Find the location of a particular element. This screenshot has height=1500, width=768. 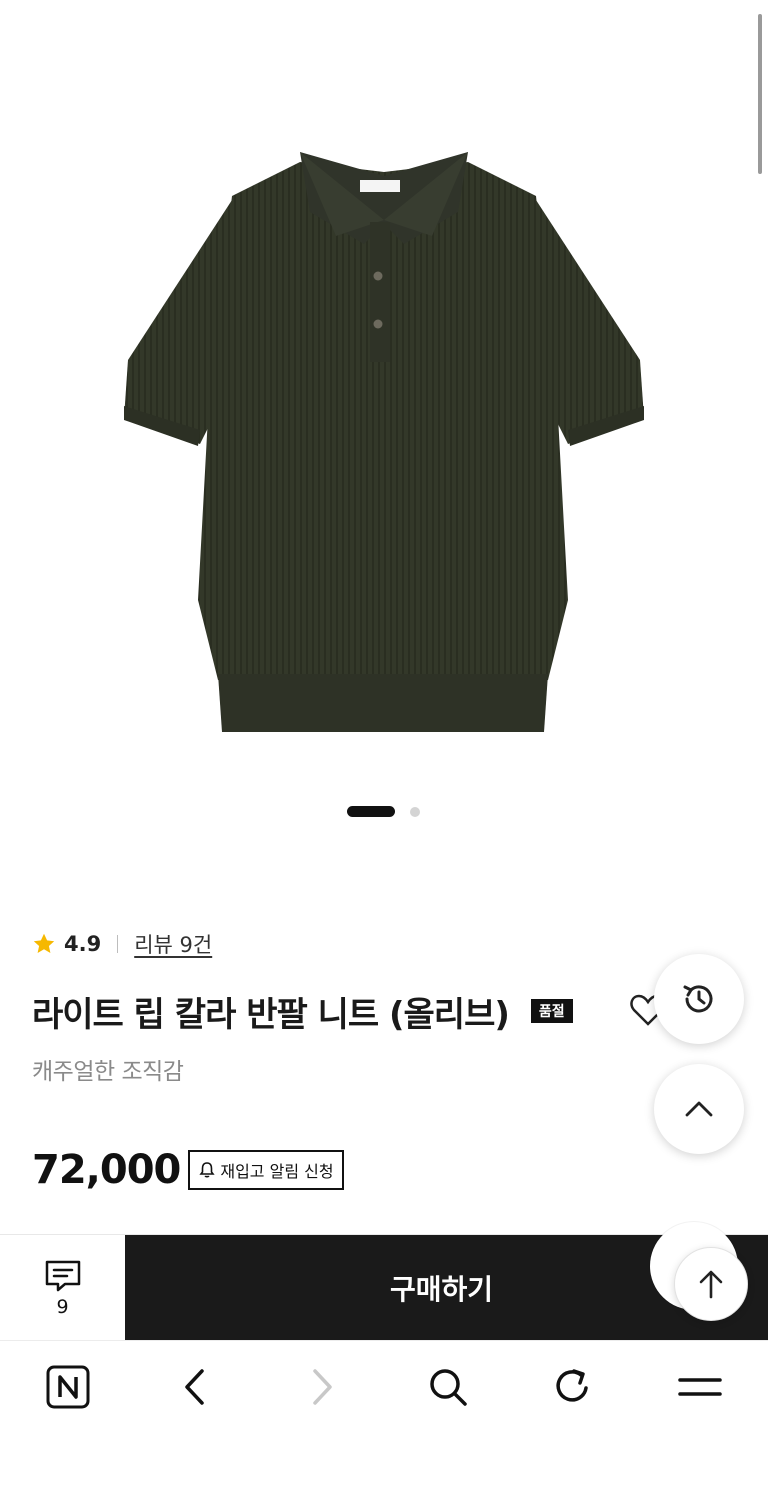

rating-row: 4.9 리뷰 9건 is located at coordinates (122, 944).